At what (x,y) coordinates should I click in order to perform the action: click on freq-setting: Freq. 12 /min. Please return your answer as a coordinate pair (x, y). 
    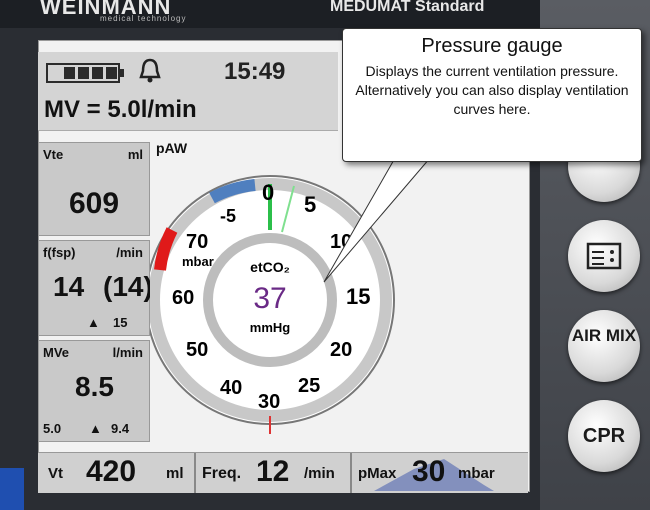
    Looking at the image, I should click on (273, 473).